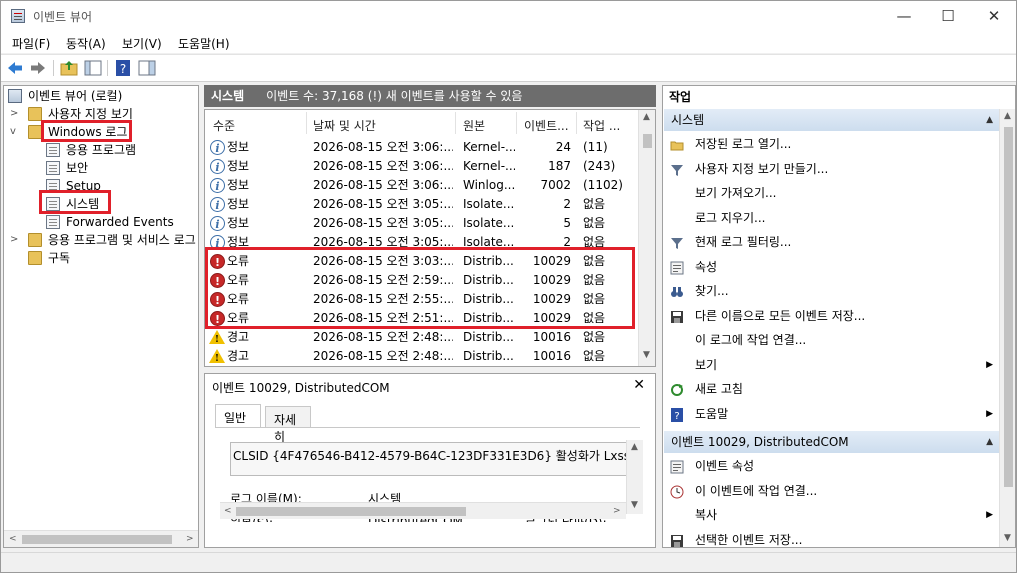 Image resolution: width=1017 pixels, height=573 pixels. Describe the element at coordinates (38, 68) in the screenshot. I see `forward-arrow-icon` at that location.